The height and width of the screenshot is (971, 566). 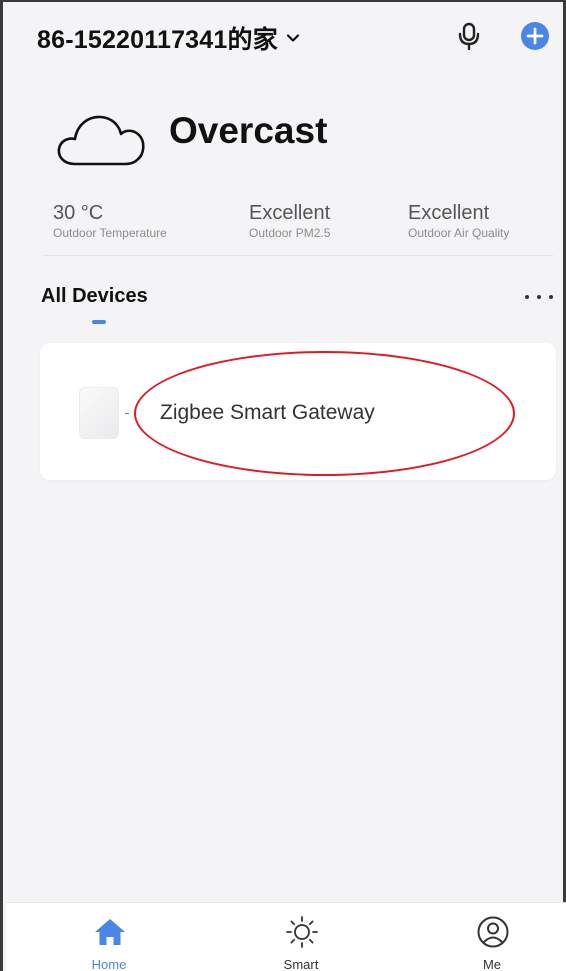 I want to click on home-selector: 86-15220117341的家, so click(x=168, y=38).